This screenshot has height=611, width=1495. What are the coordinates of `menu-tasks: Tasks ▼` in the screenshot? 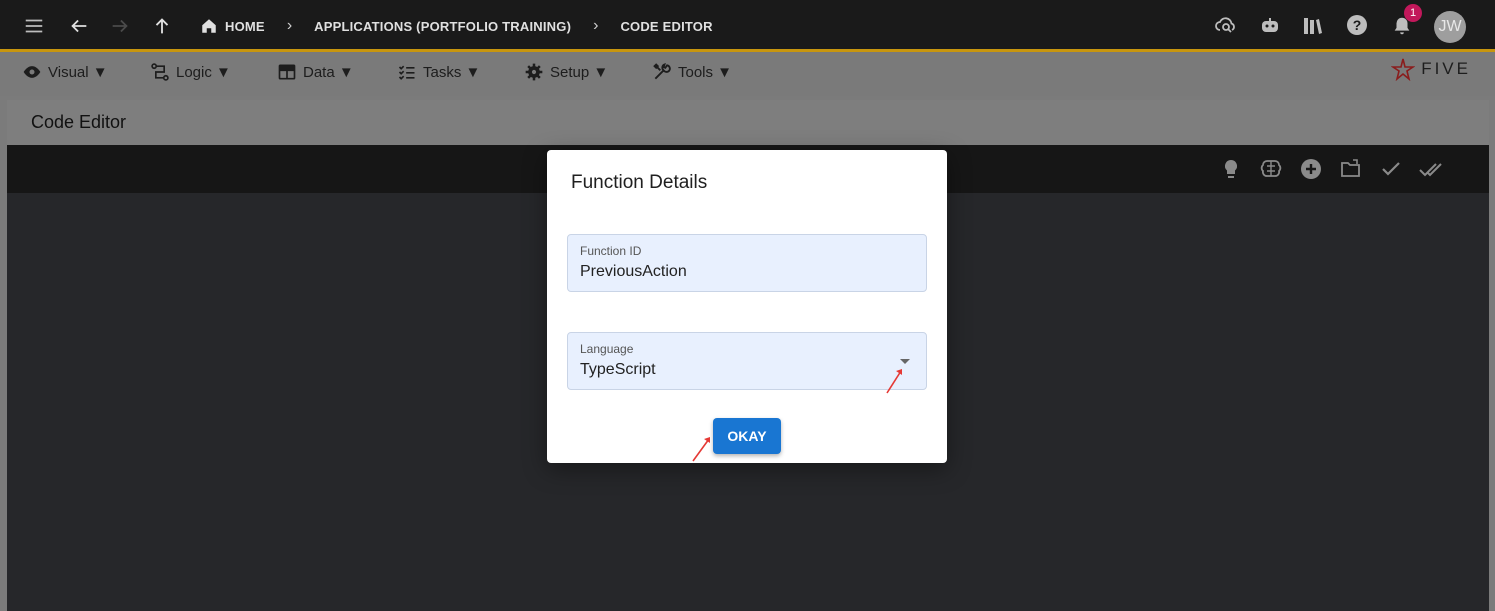 It's located at (438, 72).